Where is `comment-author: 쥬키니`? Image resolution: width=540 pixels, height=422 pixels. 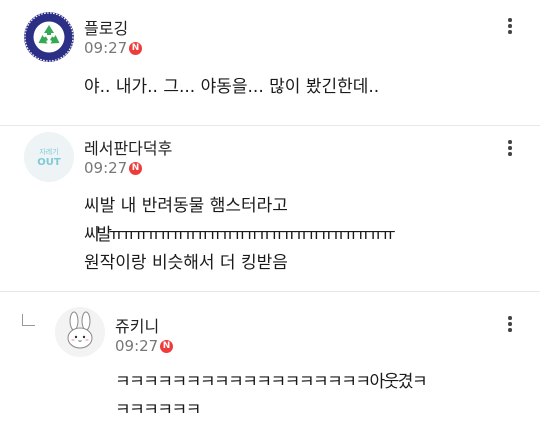 comment-author: 쥬키니 is located at coordinates (137, 325).